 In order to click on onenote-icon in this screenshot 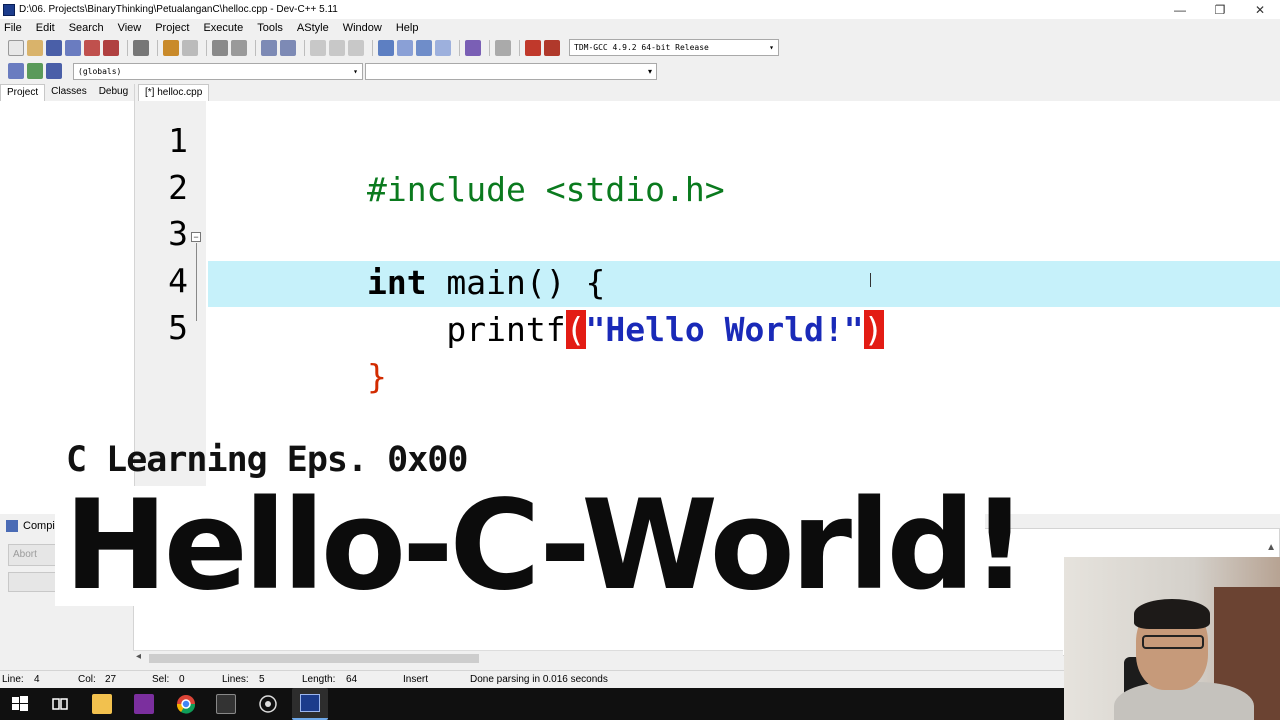, I will do `click(144, 704)`.